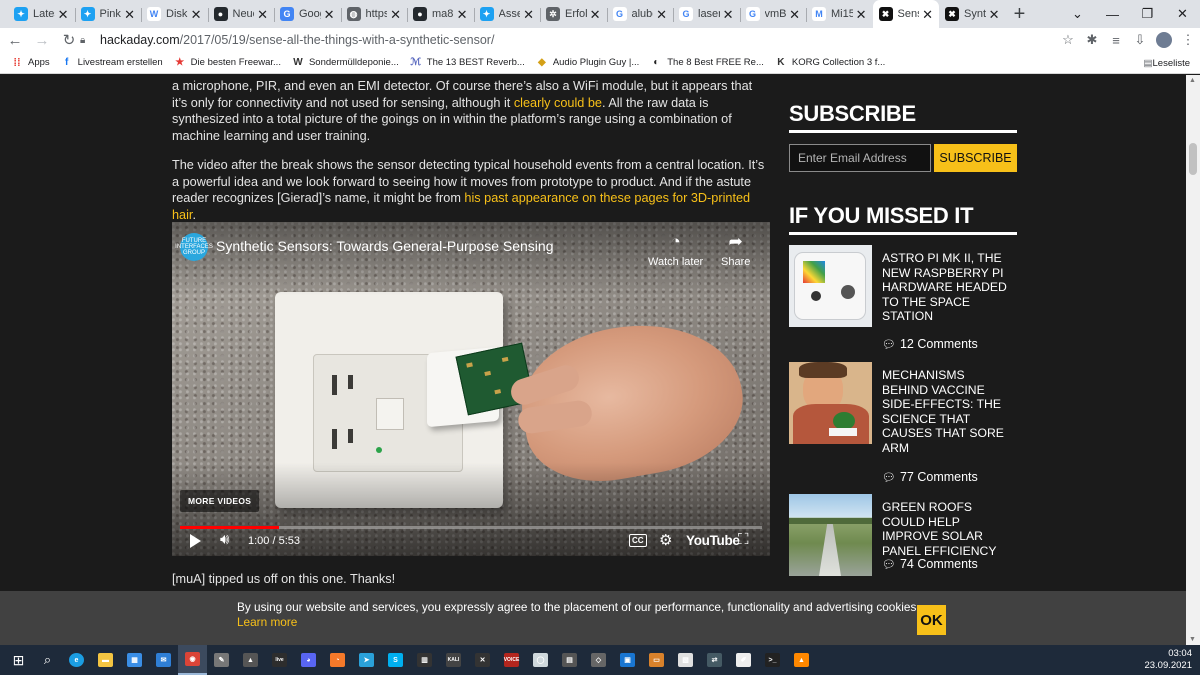 The width and height of the screenshot is (1200, 675). I want to click on tab-4: G Google✕, so click(307, 14).